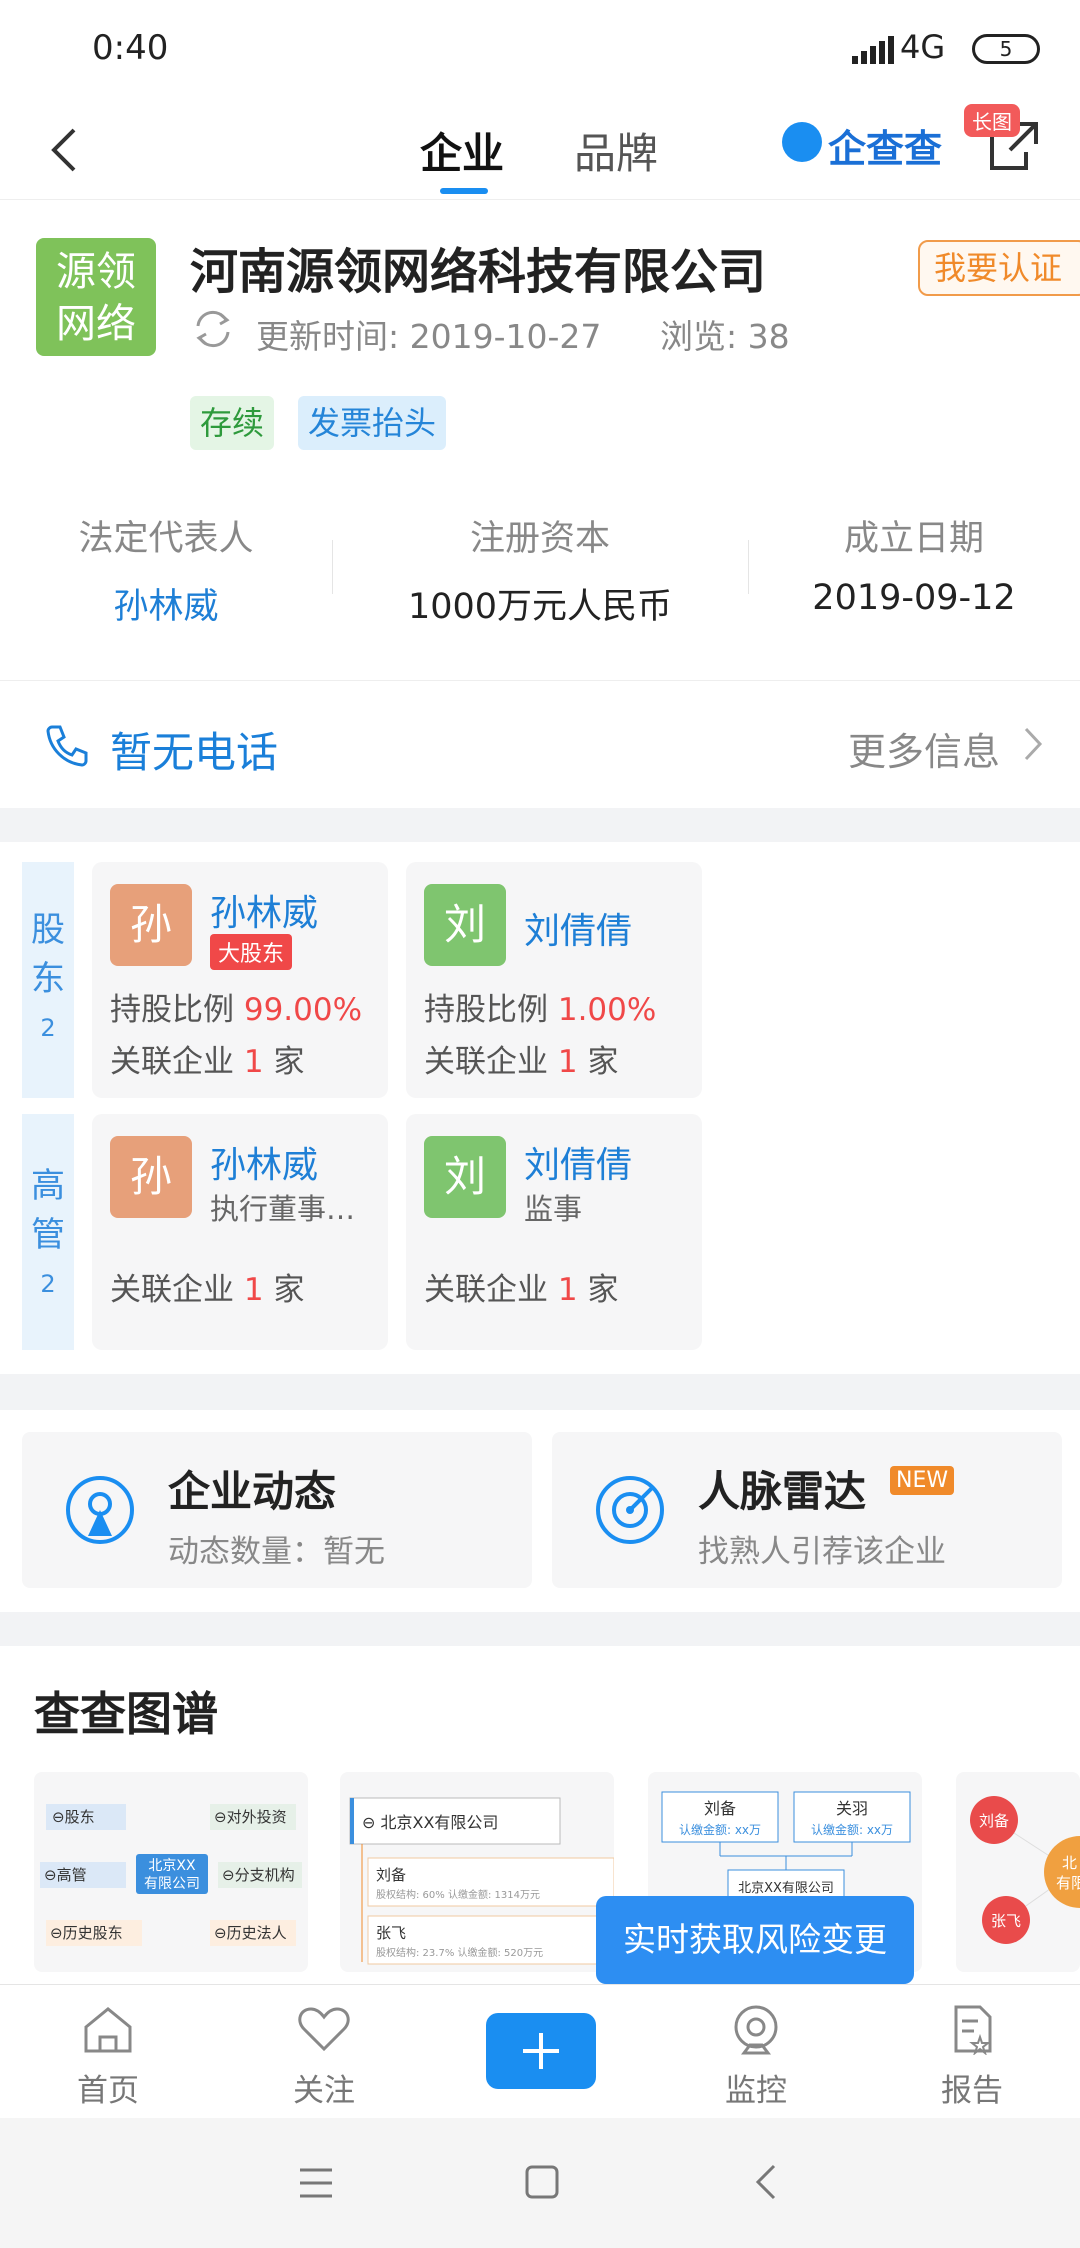 The width and height of the screenshot is (1080, 2248). I want to click on phone-icon, so click(67, 746).